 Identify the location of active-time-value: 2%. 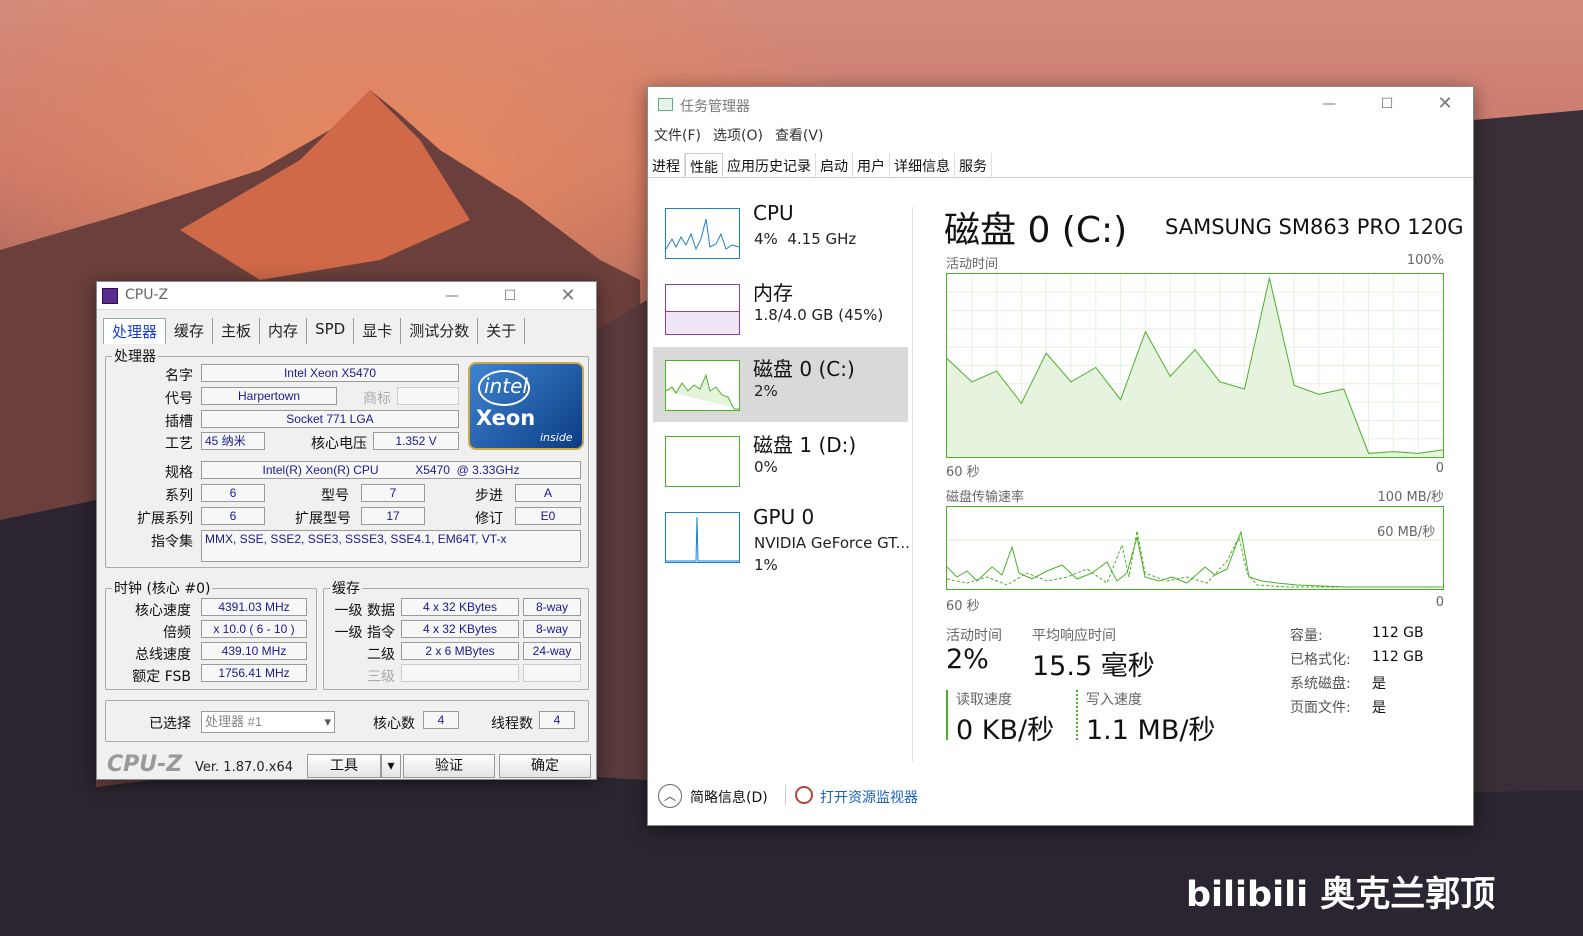
(967, 659).